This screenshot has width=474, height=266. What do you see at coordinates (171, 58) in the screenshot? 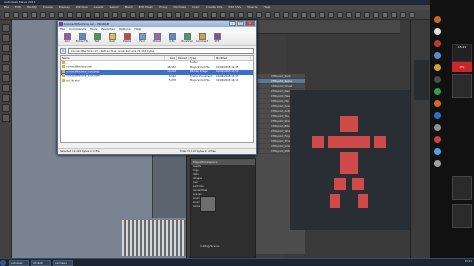
I see `column-header-size: Size` at bounding box center [171, 58].